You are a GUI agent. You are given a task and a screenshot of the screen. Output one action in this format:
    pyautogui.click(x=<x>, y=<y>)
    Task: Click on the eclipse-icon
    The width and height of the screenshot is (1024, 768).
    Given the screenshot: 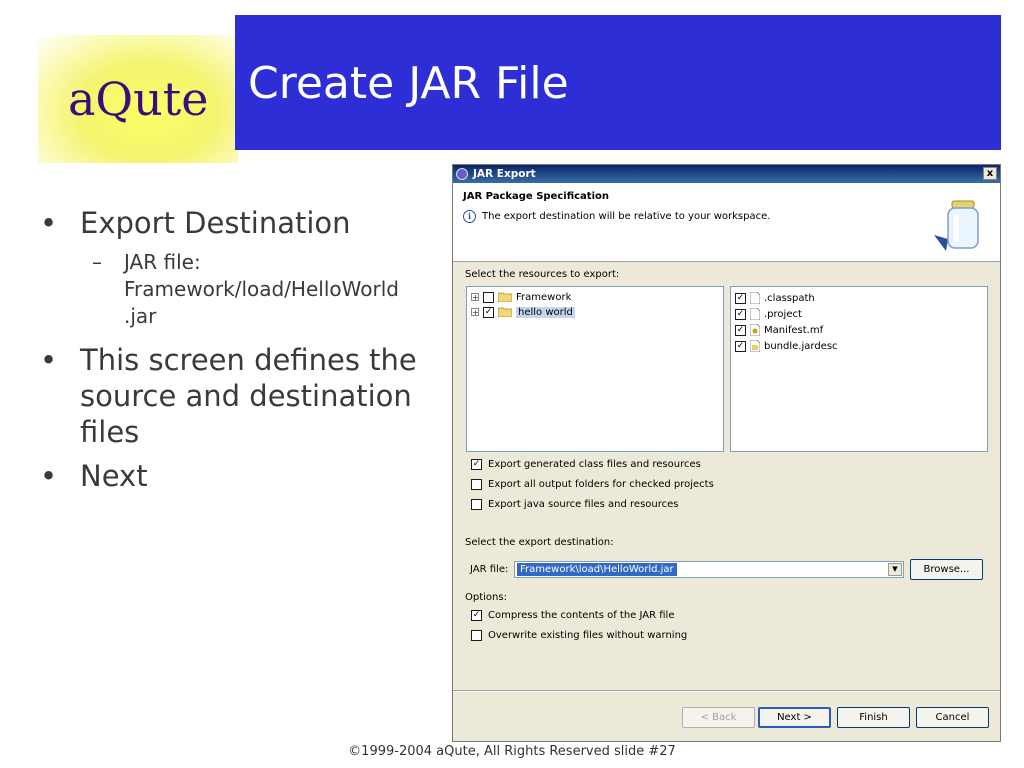 What is the action you would take?
    pyautogui.click(x=462, y=174)
    